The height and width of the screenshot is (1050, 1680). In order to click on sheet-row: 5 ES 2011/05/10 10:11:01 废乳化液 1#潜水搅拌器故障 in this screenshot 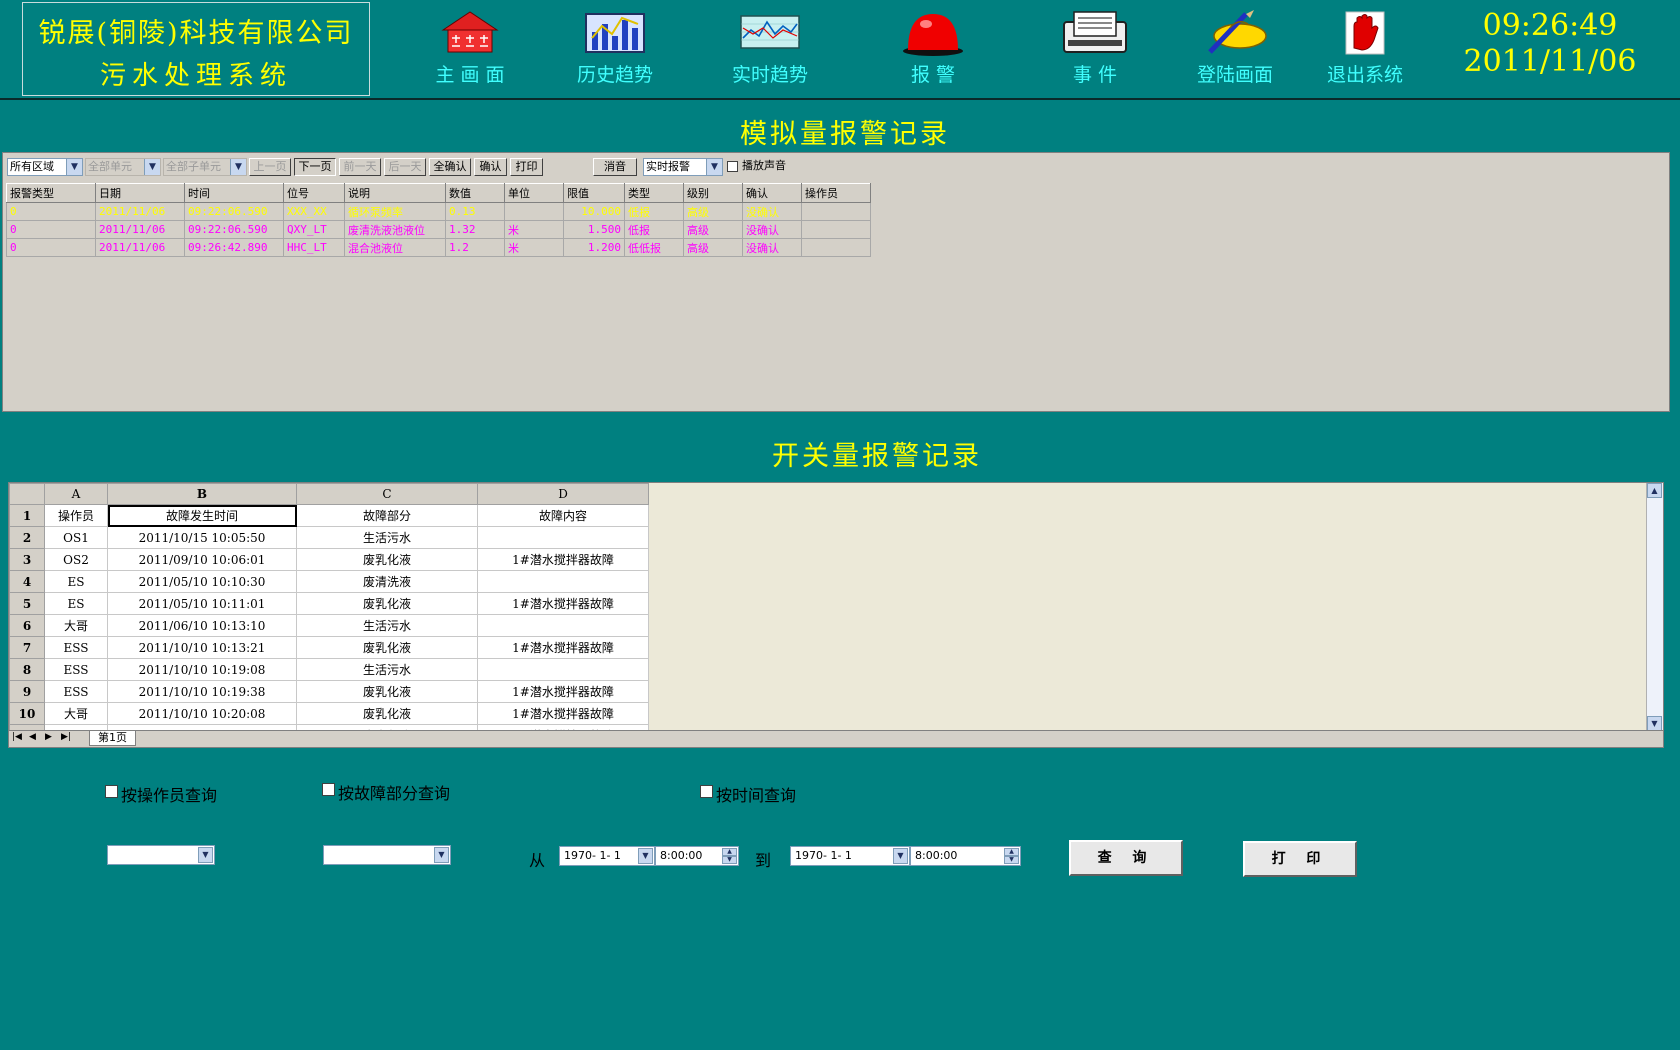, I will do `click(329, 603)`.